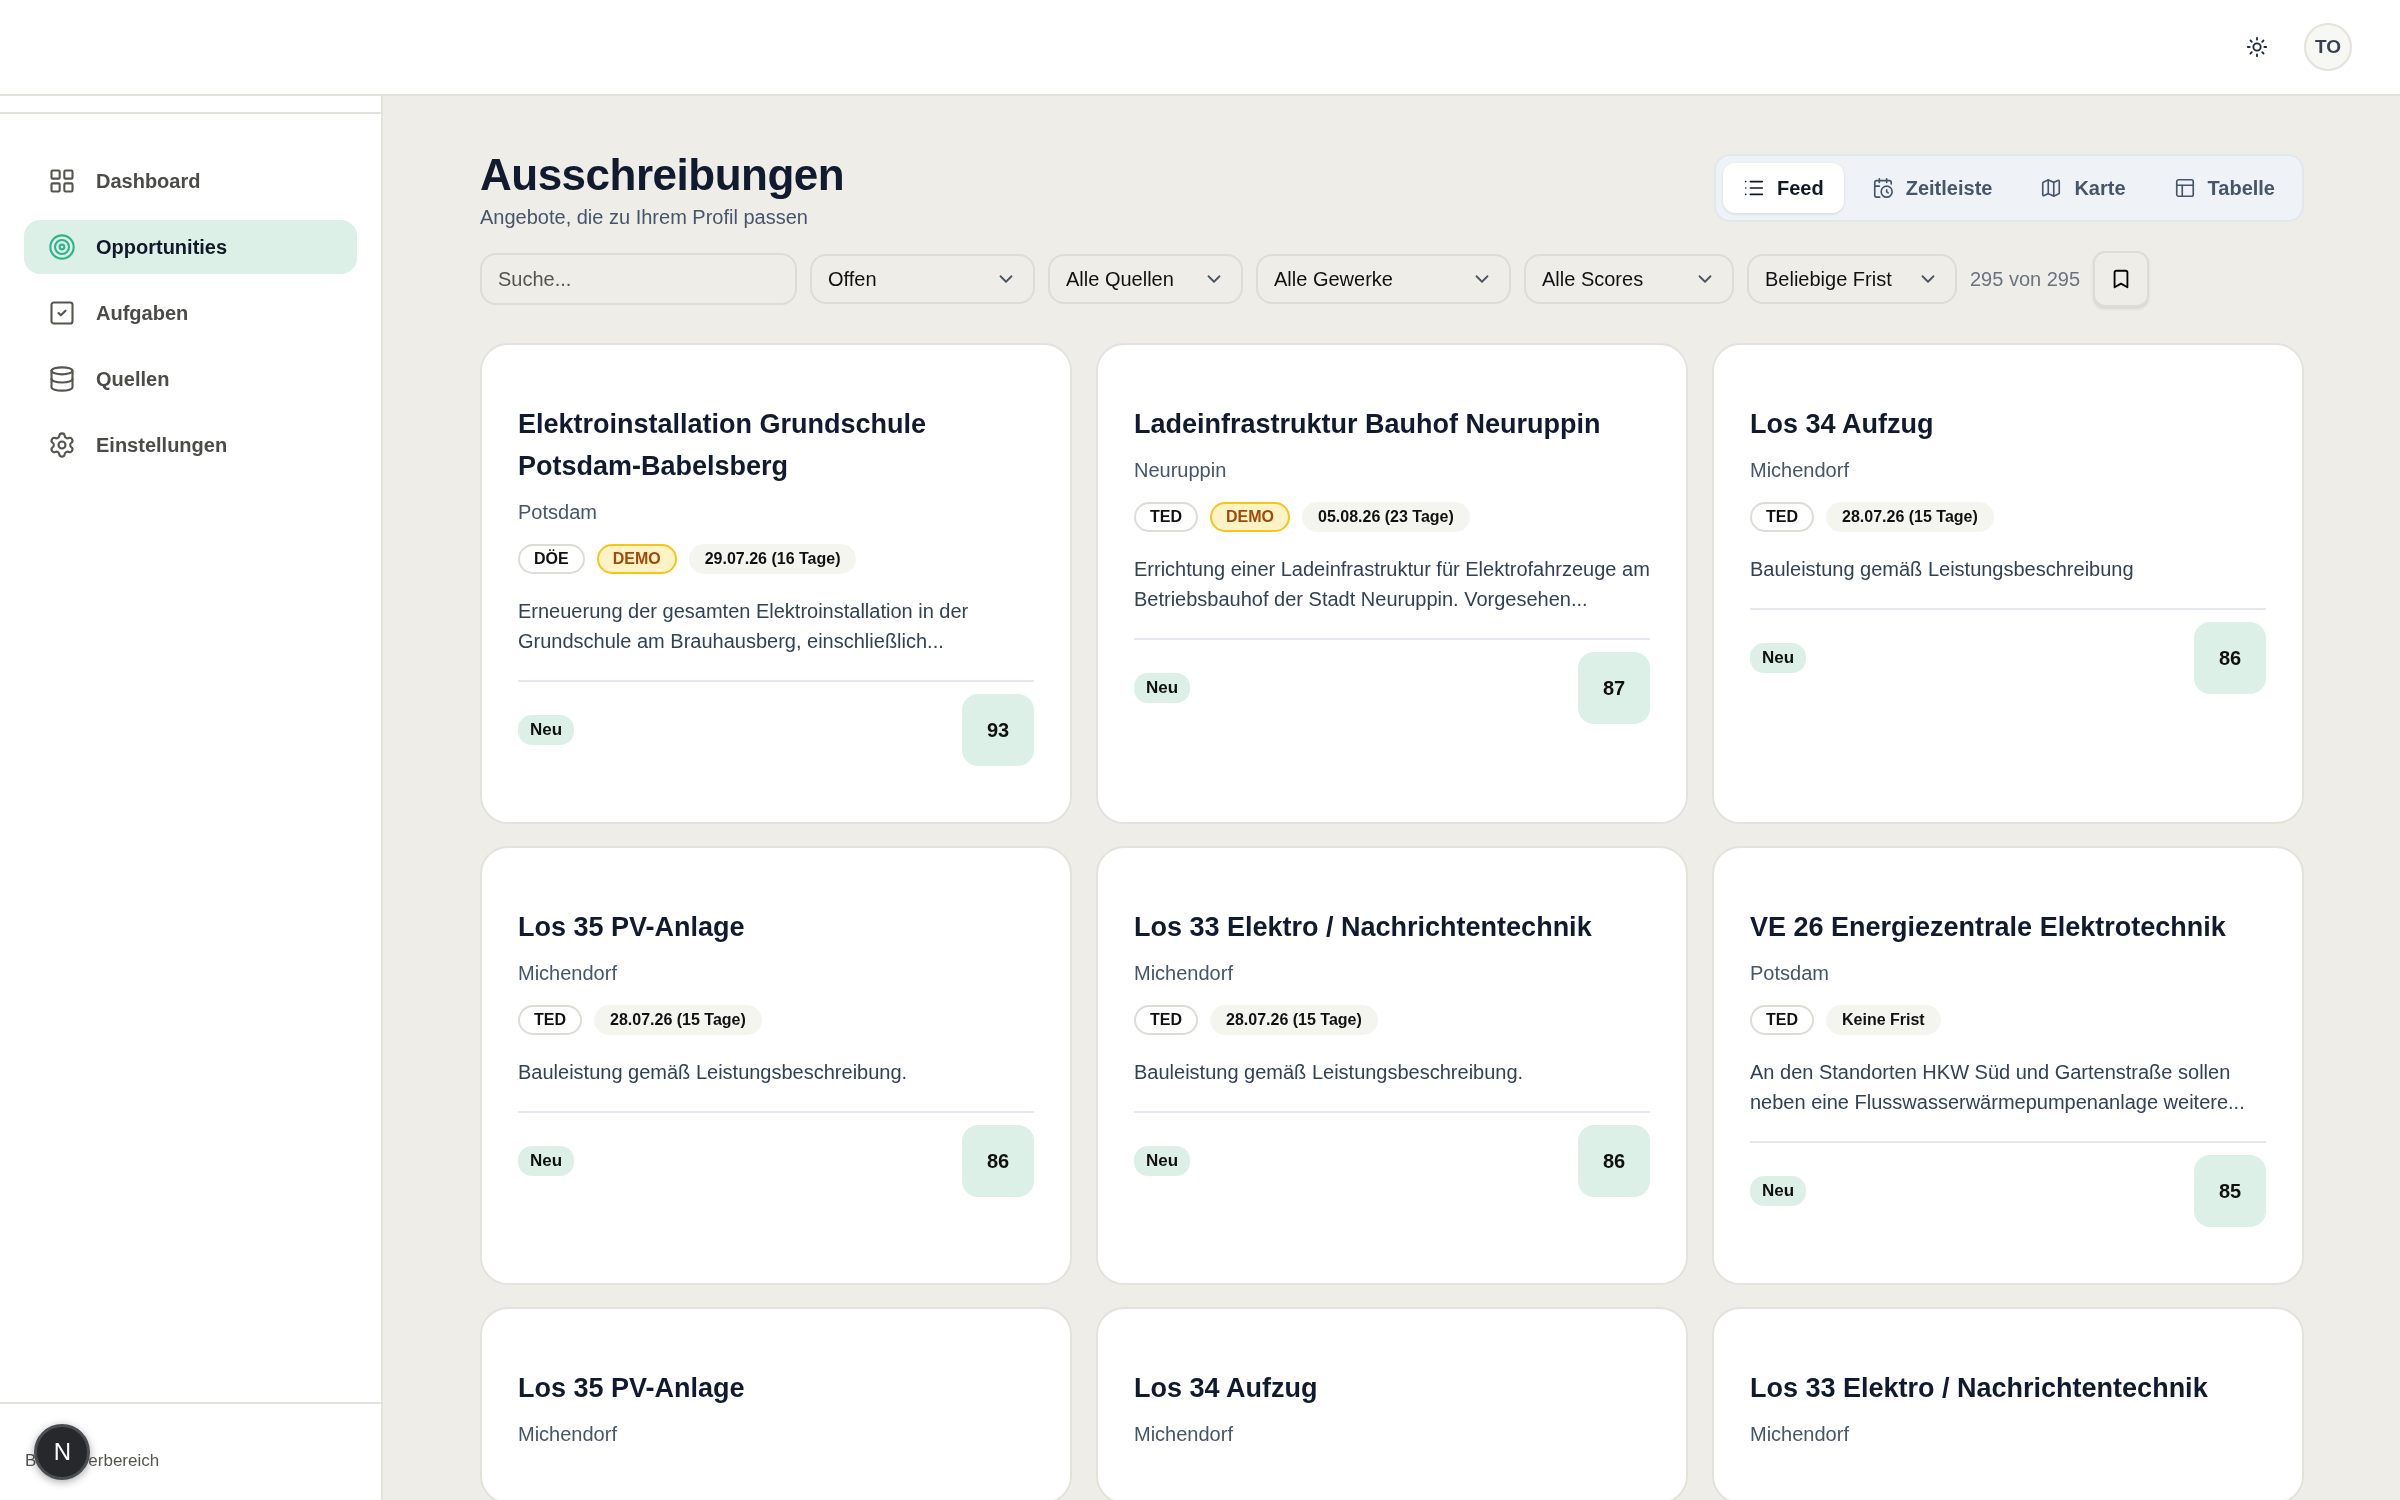 The image size is (2400, 1500). Describe the element at coordinates (1882, 188) in the screenshot. I see `calendar-clock-icon` at that location.